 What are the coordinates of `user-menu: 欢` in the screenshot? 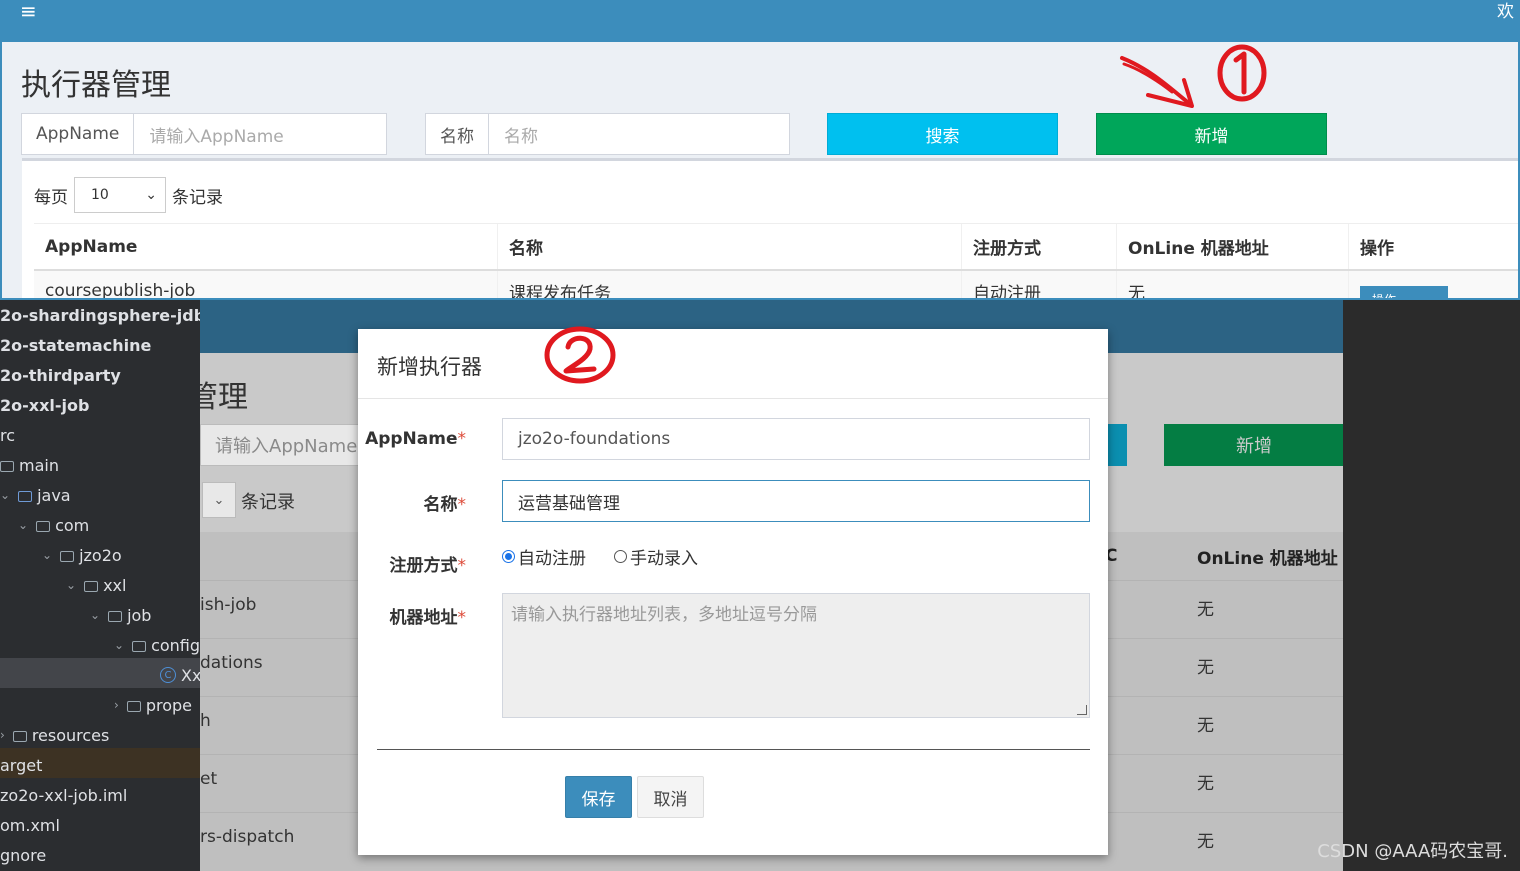 It's located at (1505, 12).